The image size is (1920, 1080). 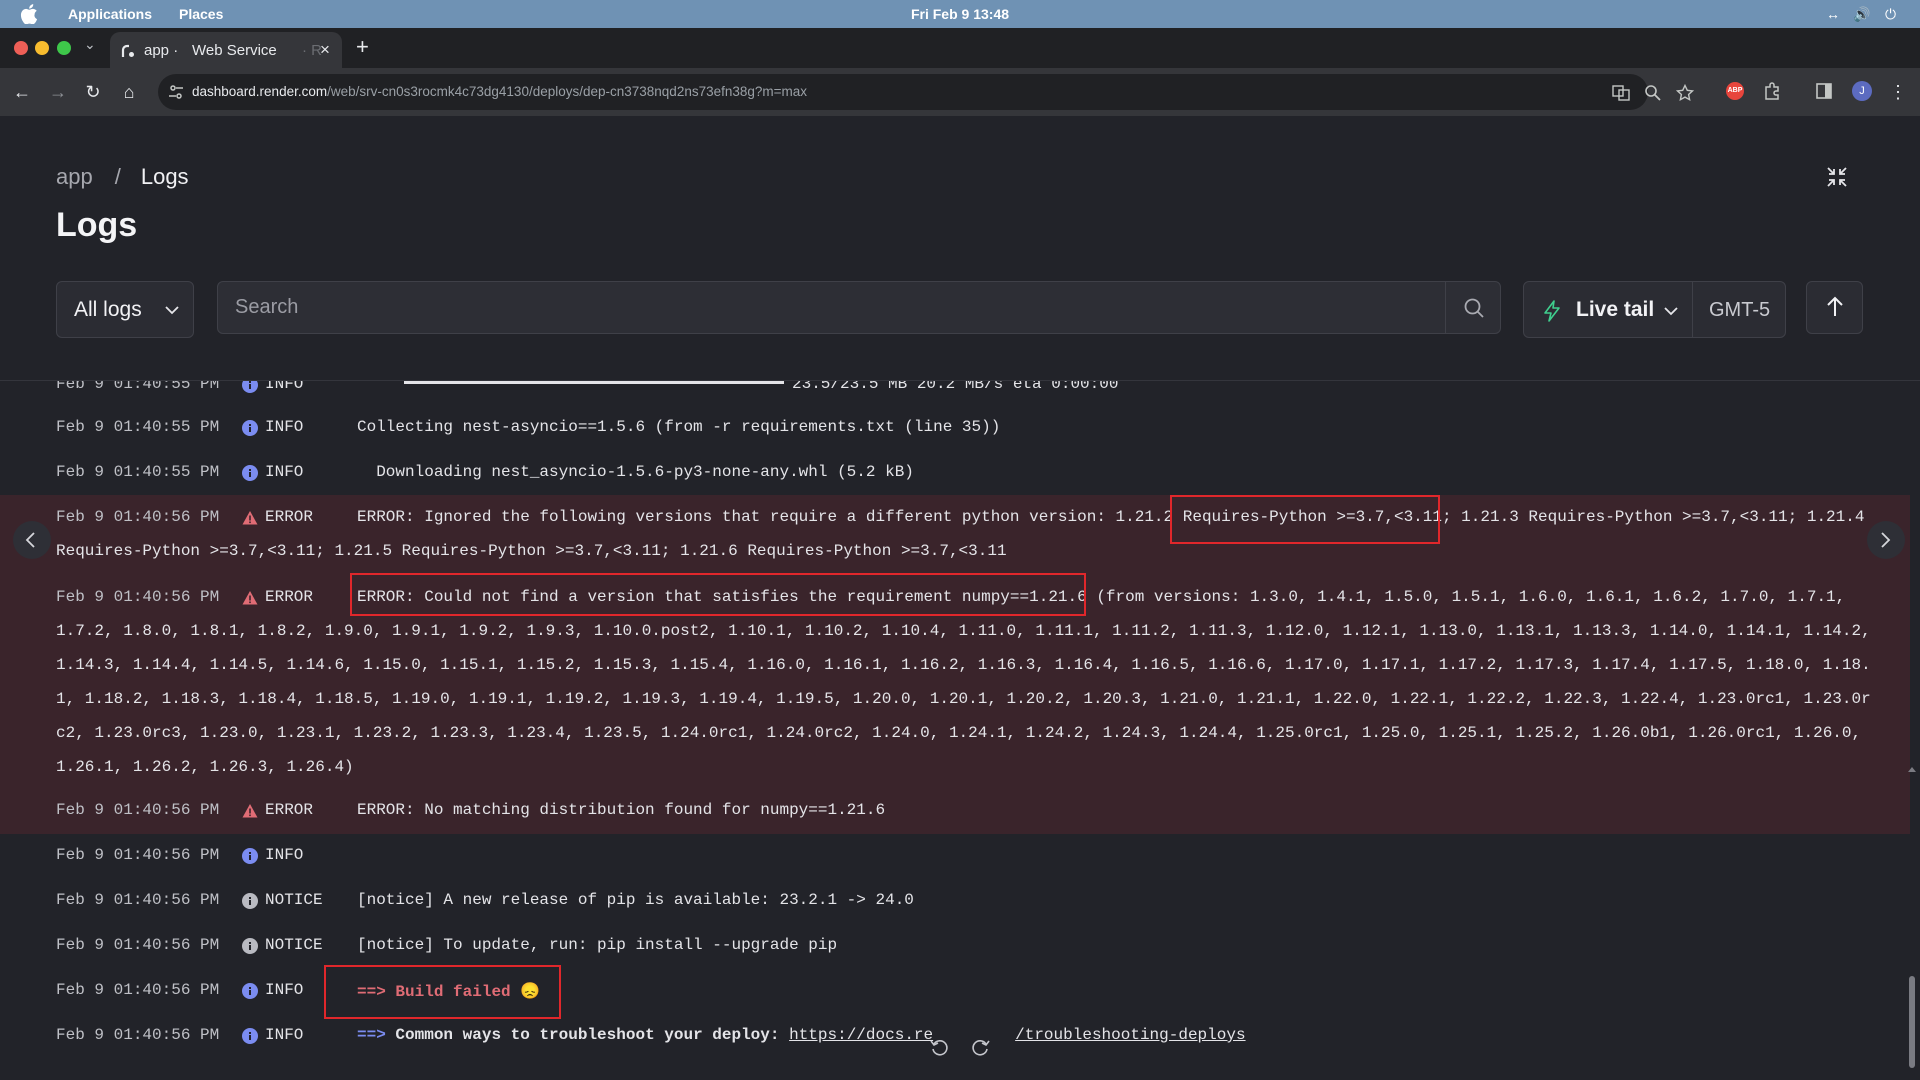 What do you see at coordinates (74, 176) in the screenshot?
I see `breadcrumb-app-link: app` at bounding box center [74, 176].